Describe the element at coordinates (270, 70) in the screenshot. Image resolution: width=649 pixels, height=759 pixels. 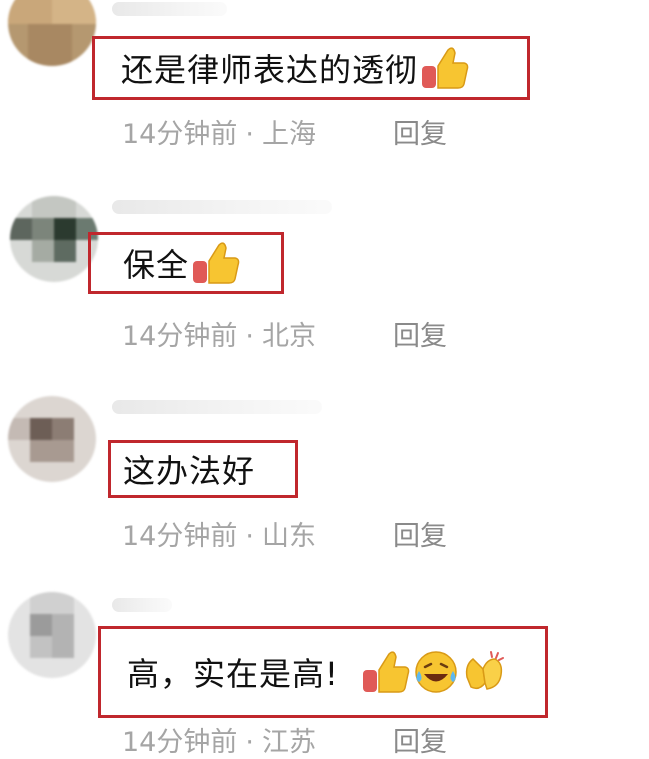
I see `comment-text: 还是律师表达的透彻` at that location.